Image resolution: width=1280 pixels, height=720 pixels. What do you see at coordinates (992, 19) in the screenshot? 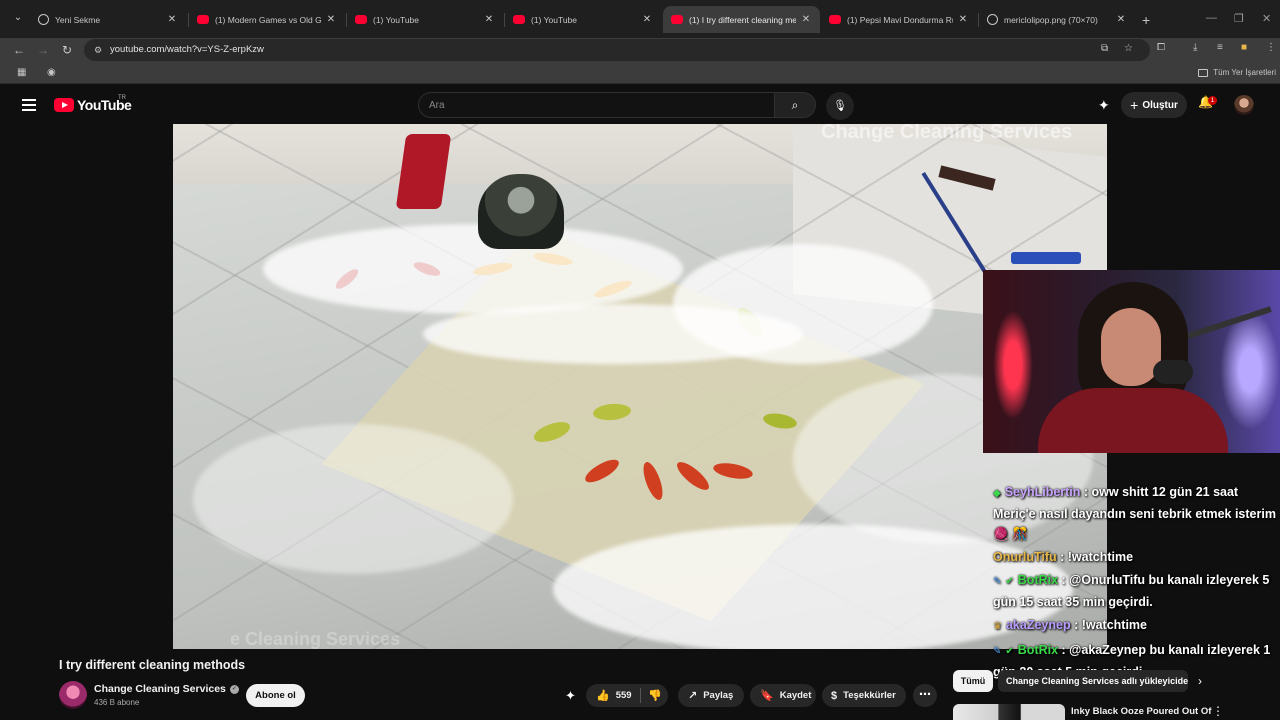
I see `globe-icon` at bounding box center [992, 19].